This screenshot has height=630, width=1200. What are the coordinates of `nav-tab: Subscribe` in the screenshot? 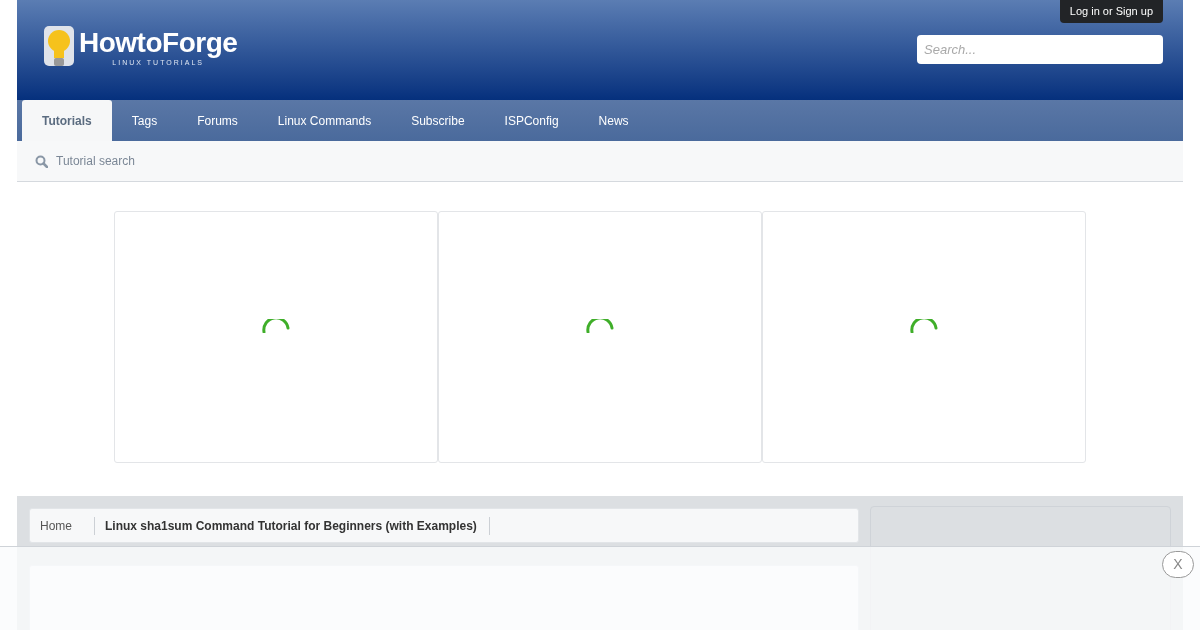 It's located at (438, 120).